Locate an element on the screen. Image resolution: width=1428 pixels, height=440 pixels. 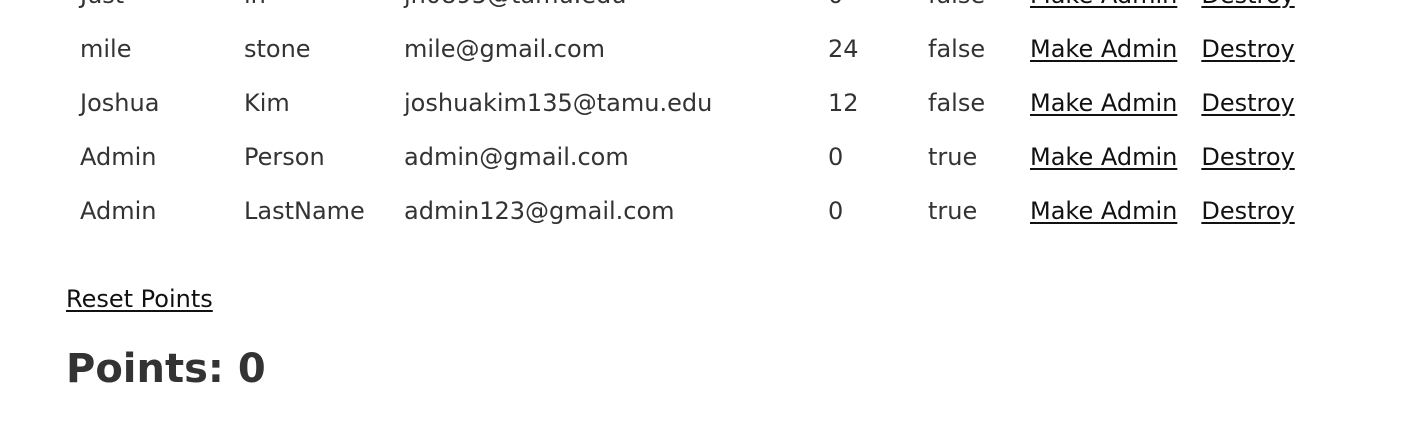
email-cell: admin@gmail.com is located at coordinates (516, 157).